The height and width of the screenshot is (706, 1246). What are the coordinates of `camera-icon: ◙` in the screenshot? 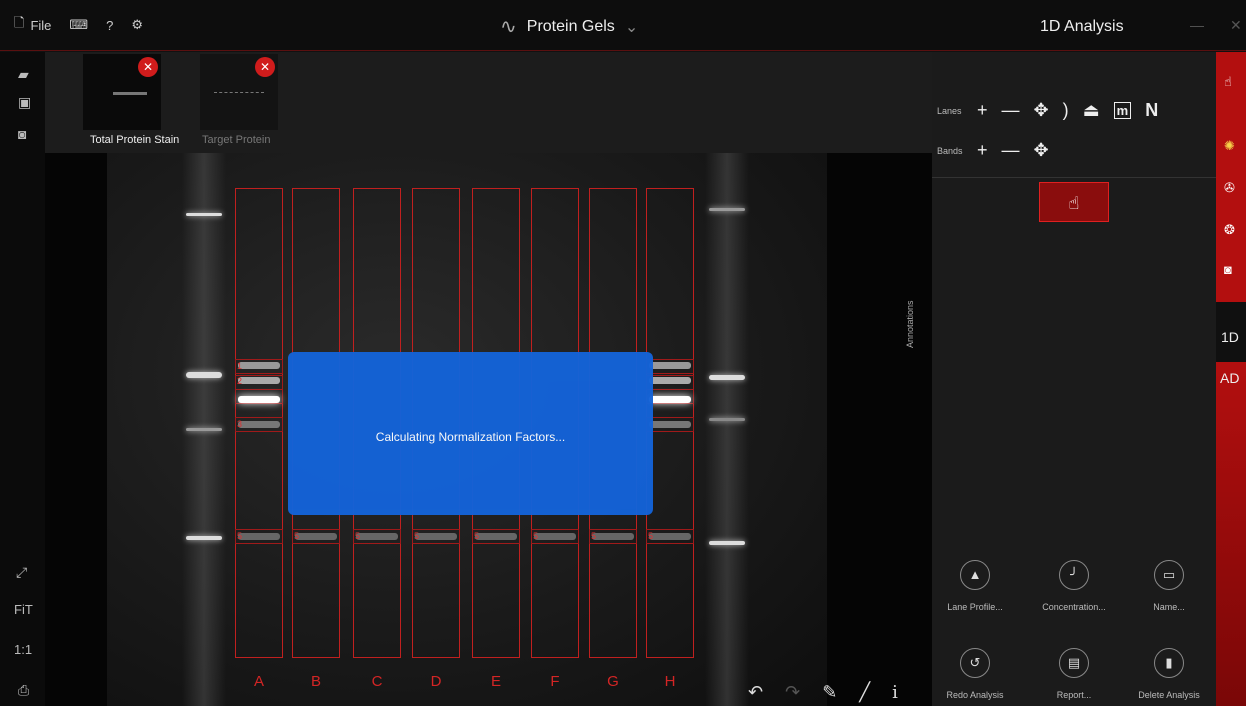 It's located at (1228, 269).